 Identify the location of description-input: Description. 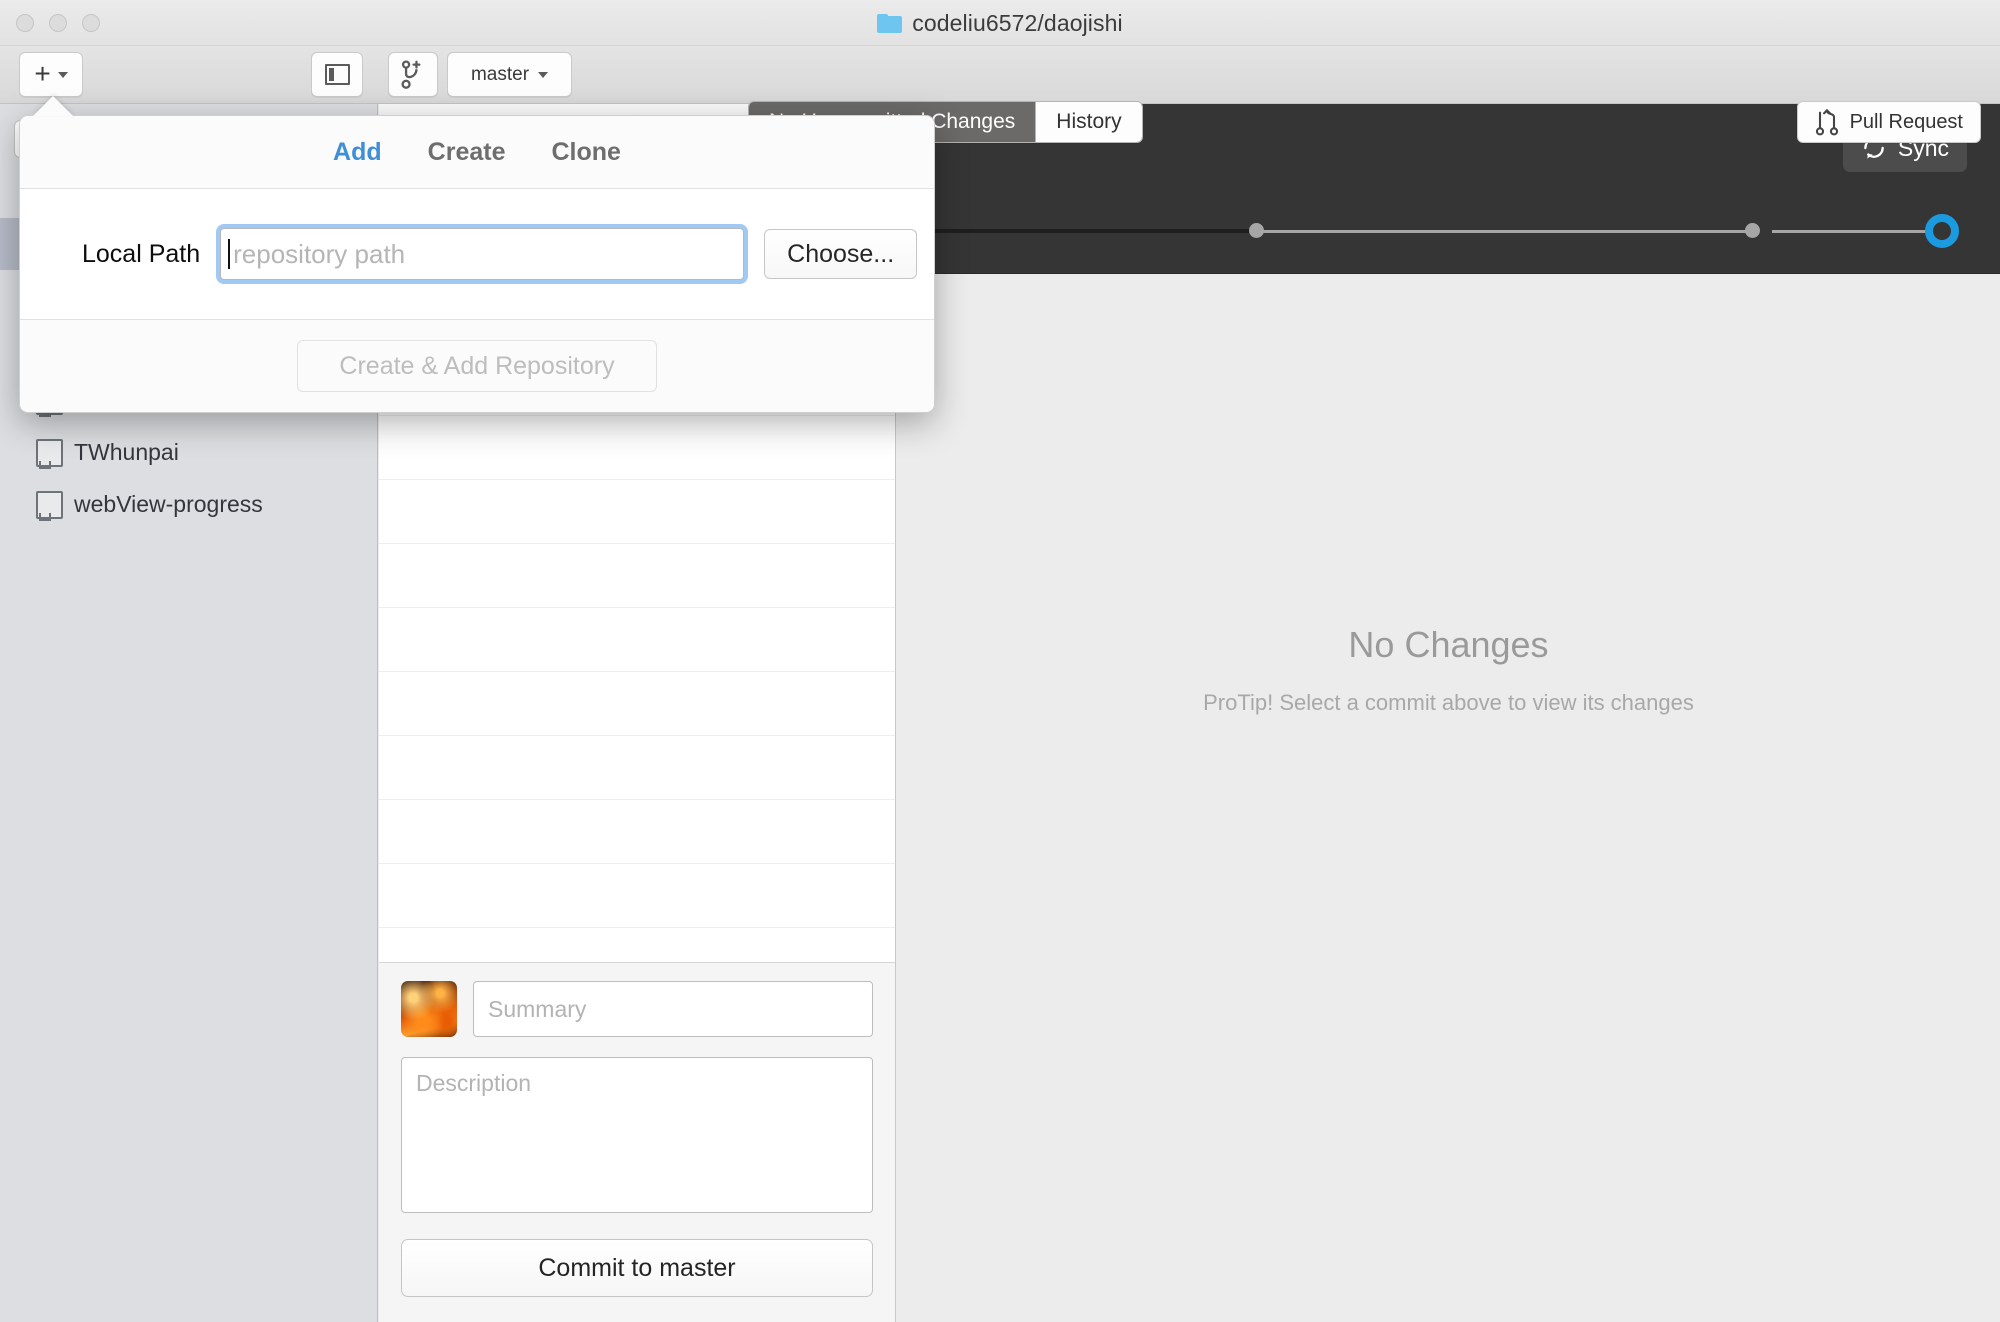
(637, 1135).